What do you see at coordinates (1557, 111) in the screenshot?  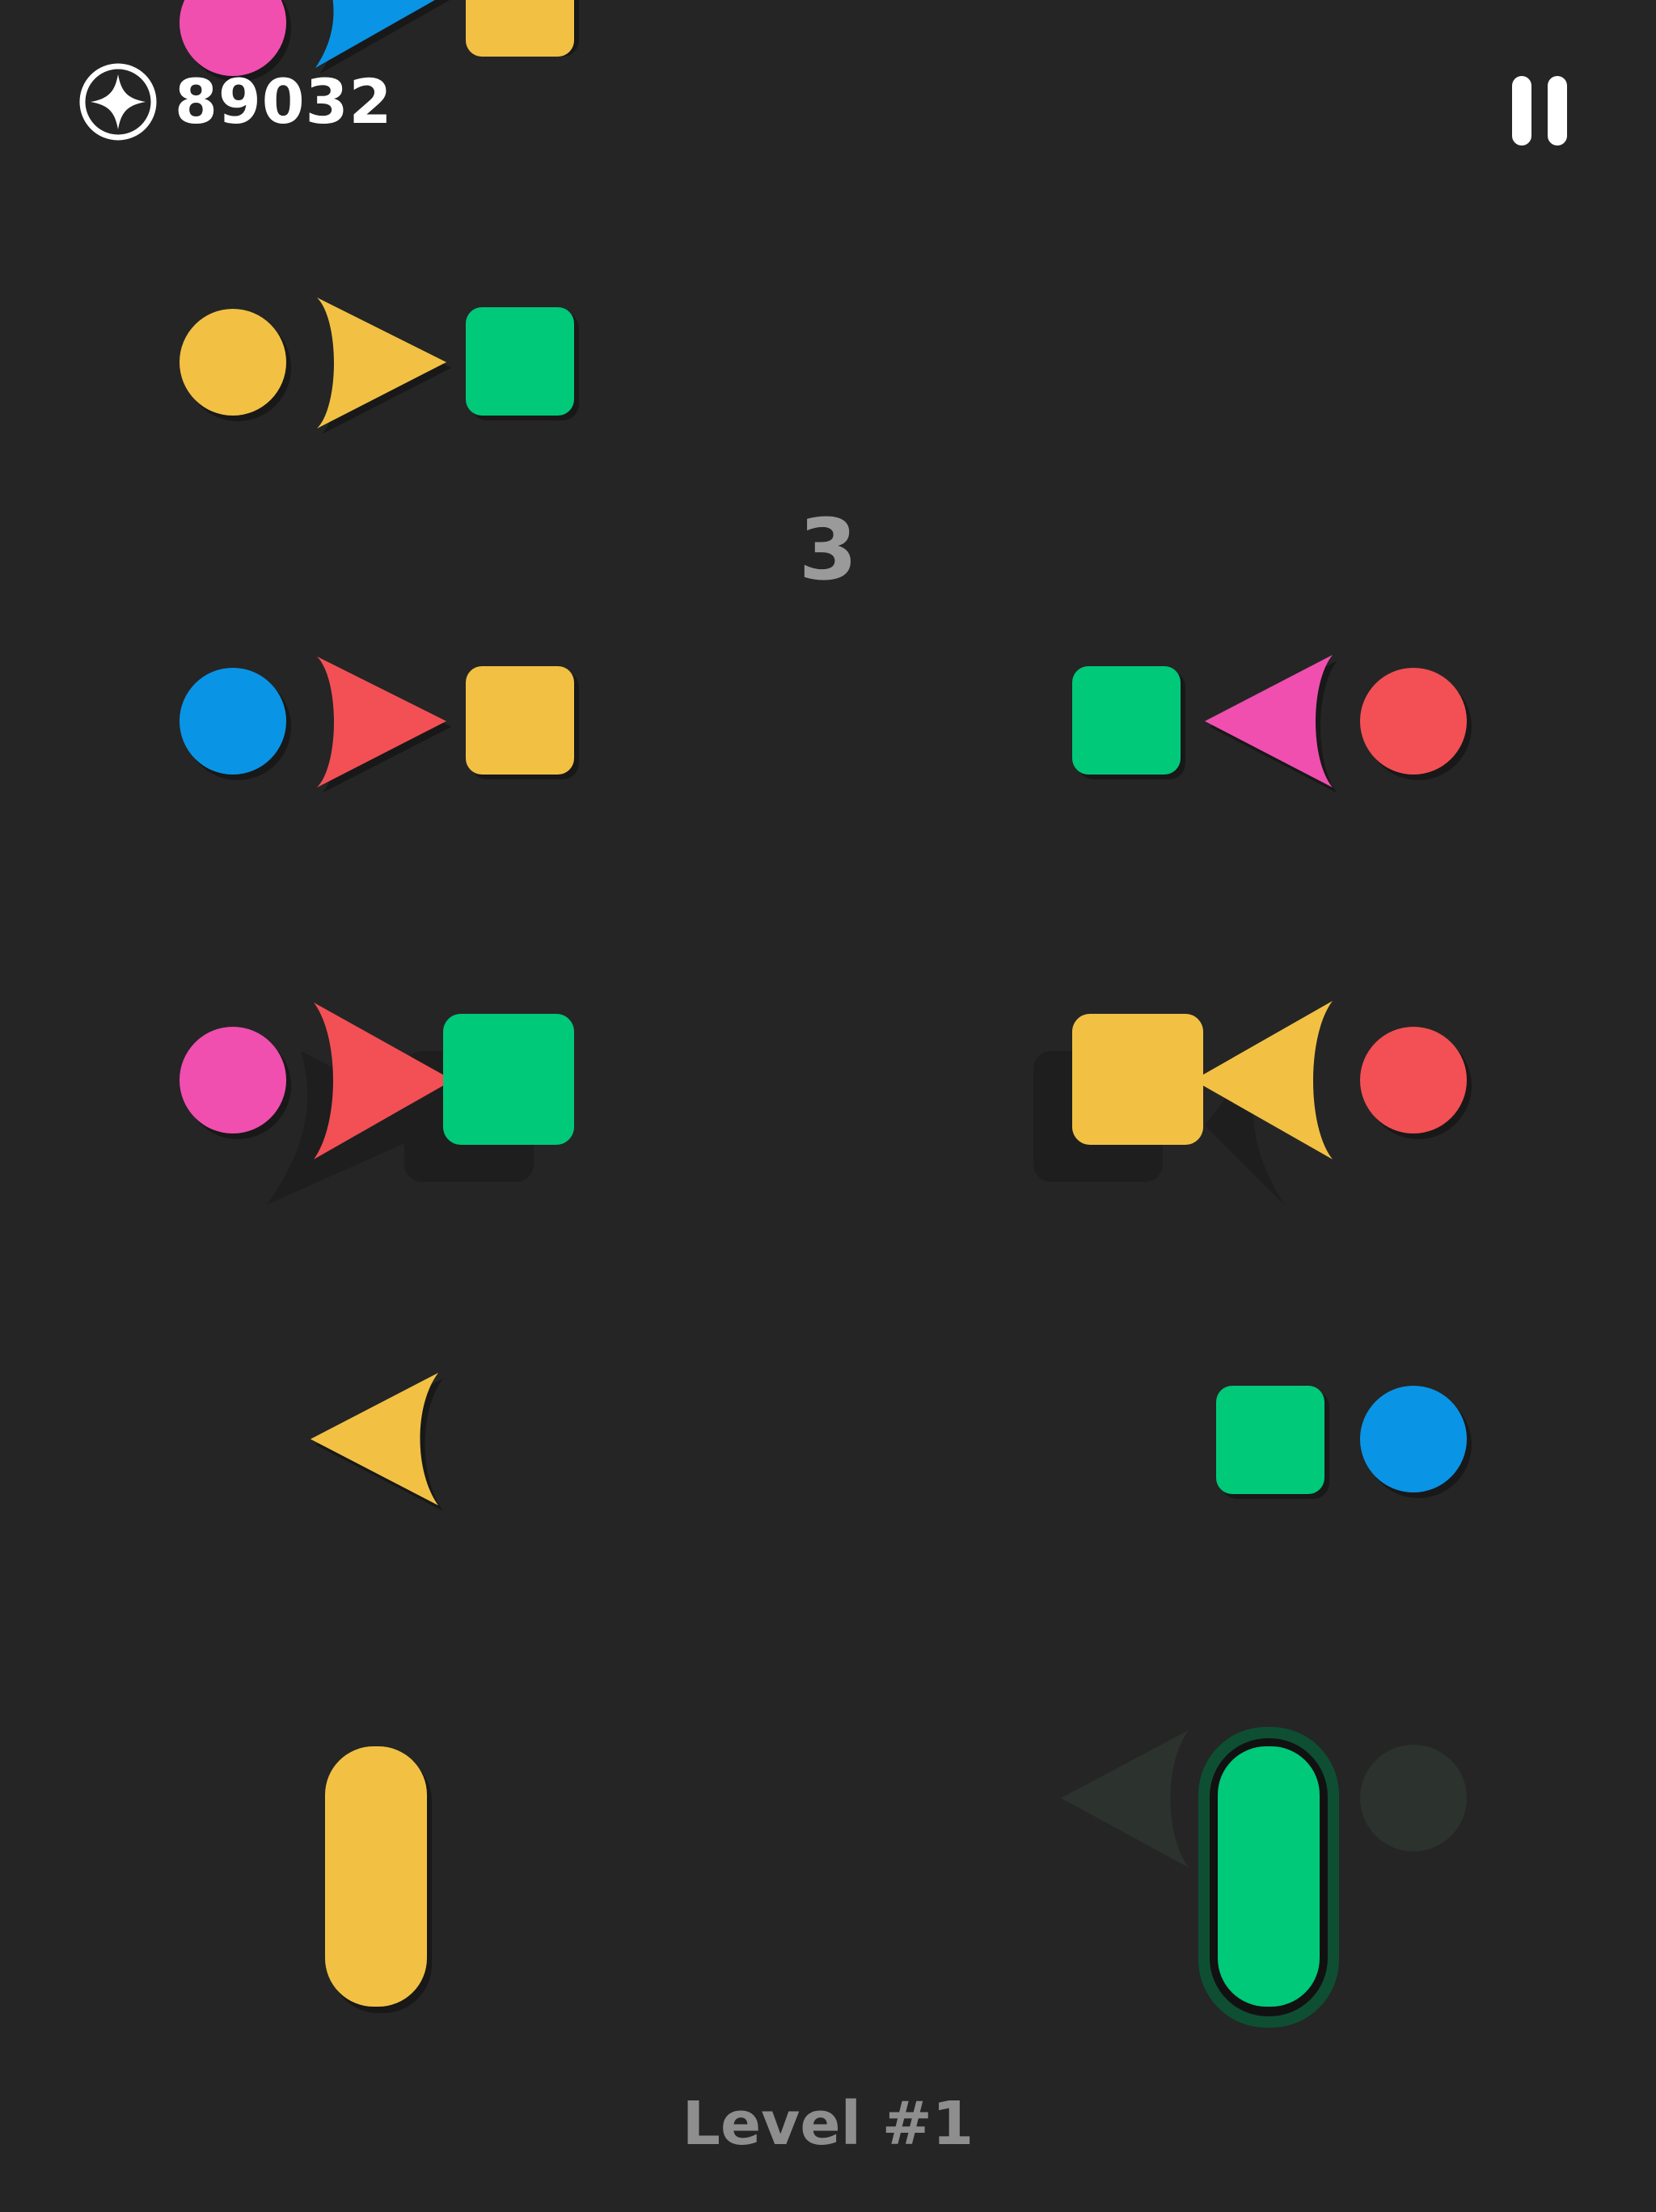 I see `pause-bar-right` at bounding box center [1557, 111].